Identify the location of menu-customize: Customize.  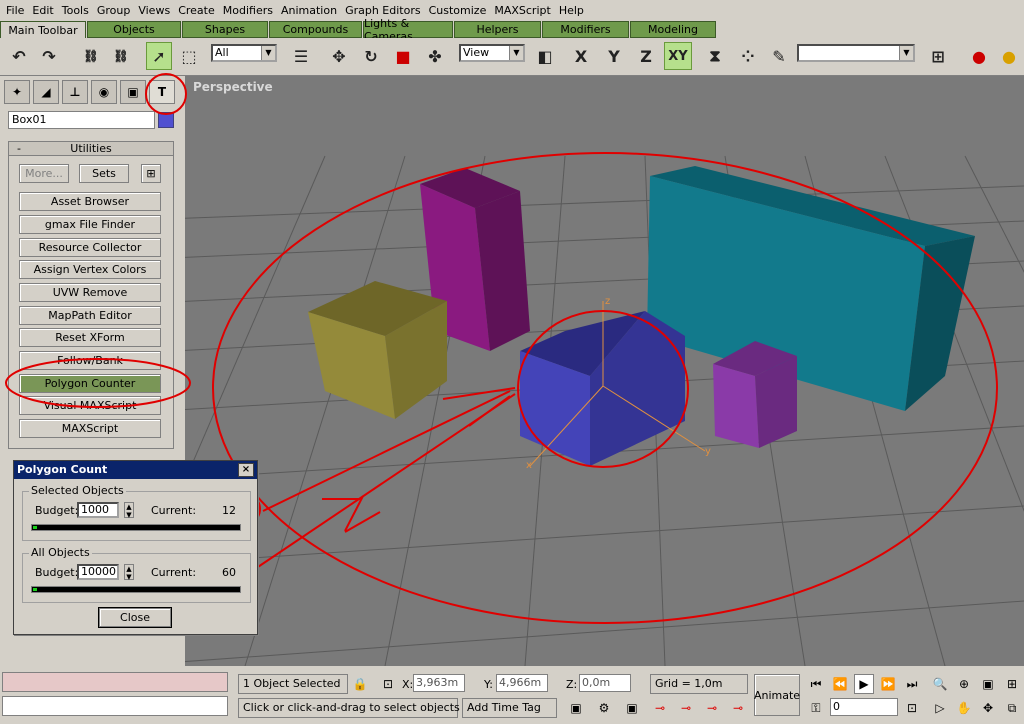
(458, 10).